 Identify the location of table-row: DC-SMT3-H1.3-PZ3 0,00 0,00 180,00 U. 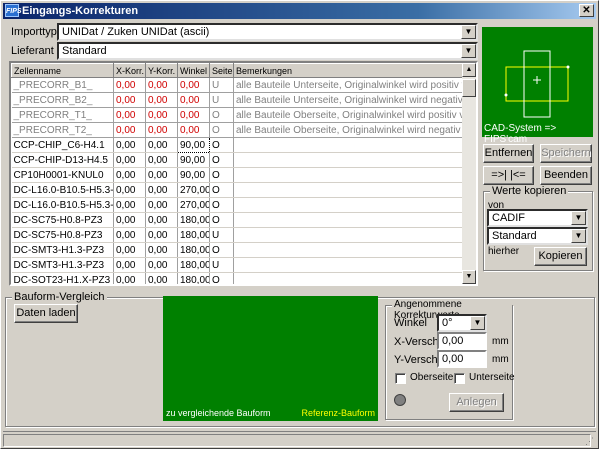
(238, 265).